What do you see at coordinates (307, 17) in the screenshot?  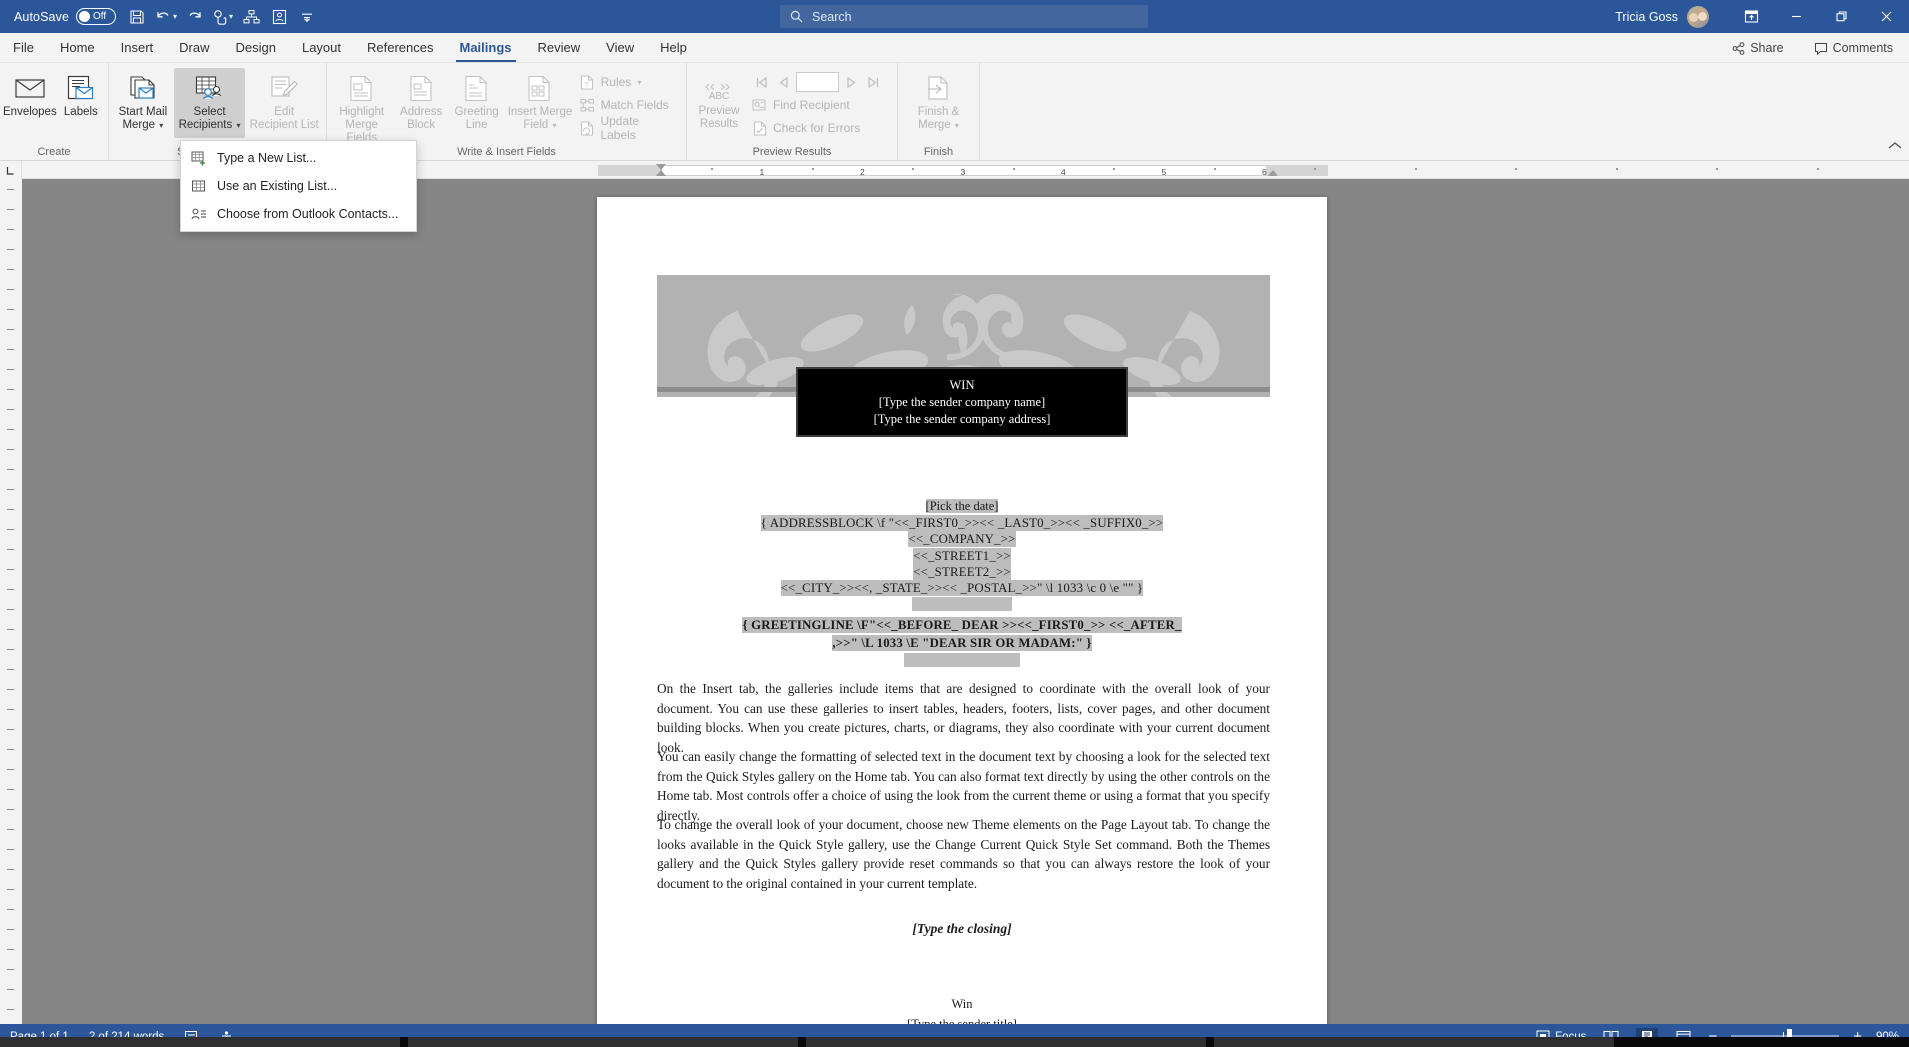 I see `customize-qat-icon` at bounding box center [307, 17].